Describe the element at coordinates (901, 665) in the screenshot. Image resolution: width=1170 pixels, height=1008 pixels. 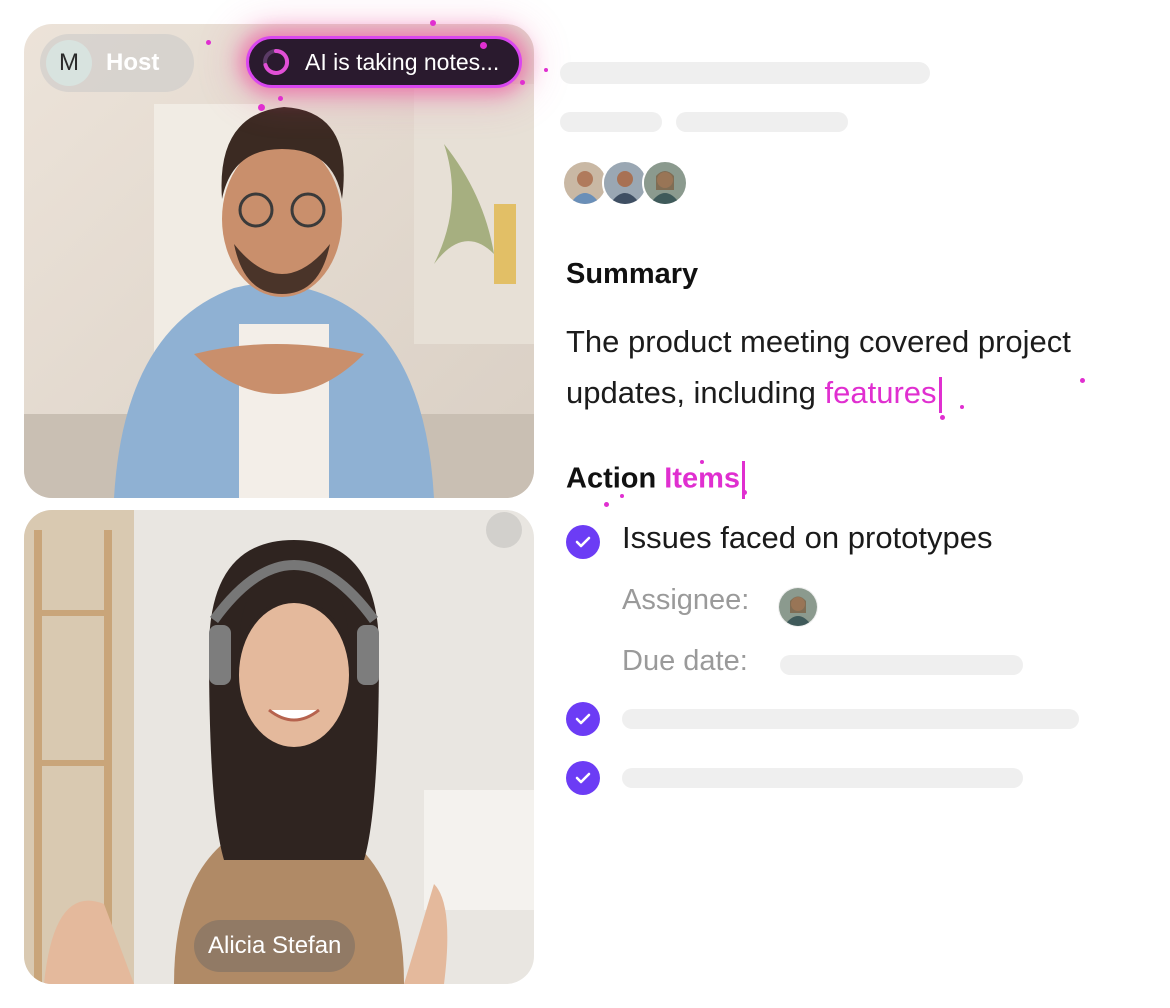
I see `due-date-placeholder` at that location.